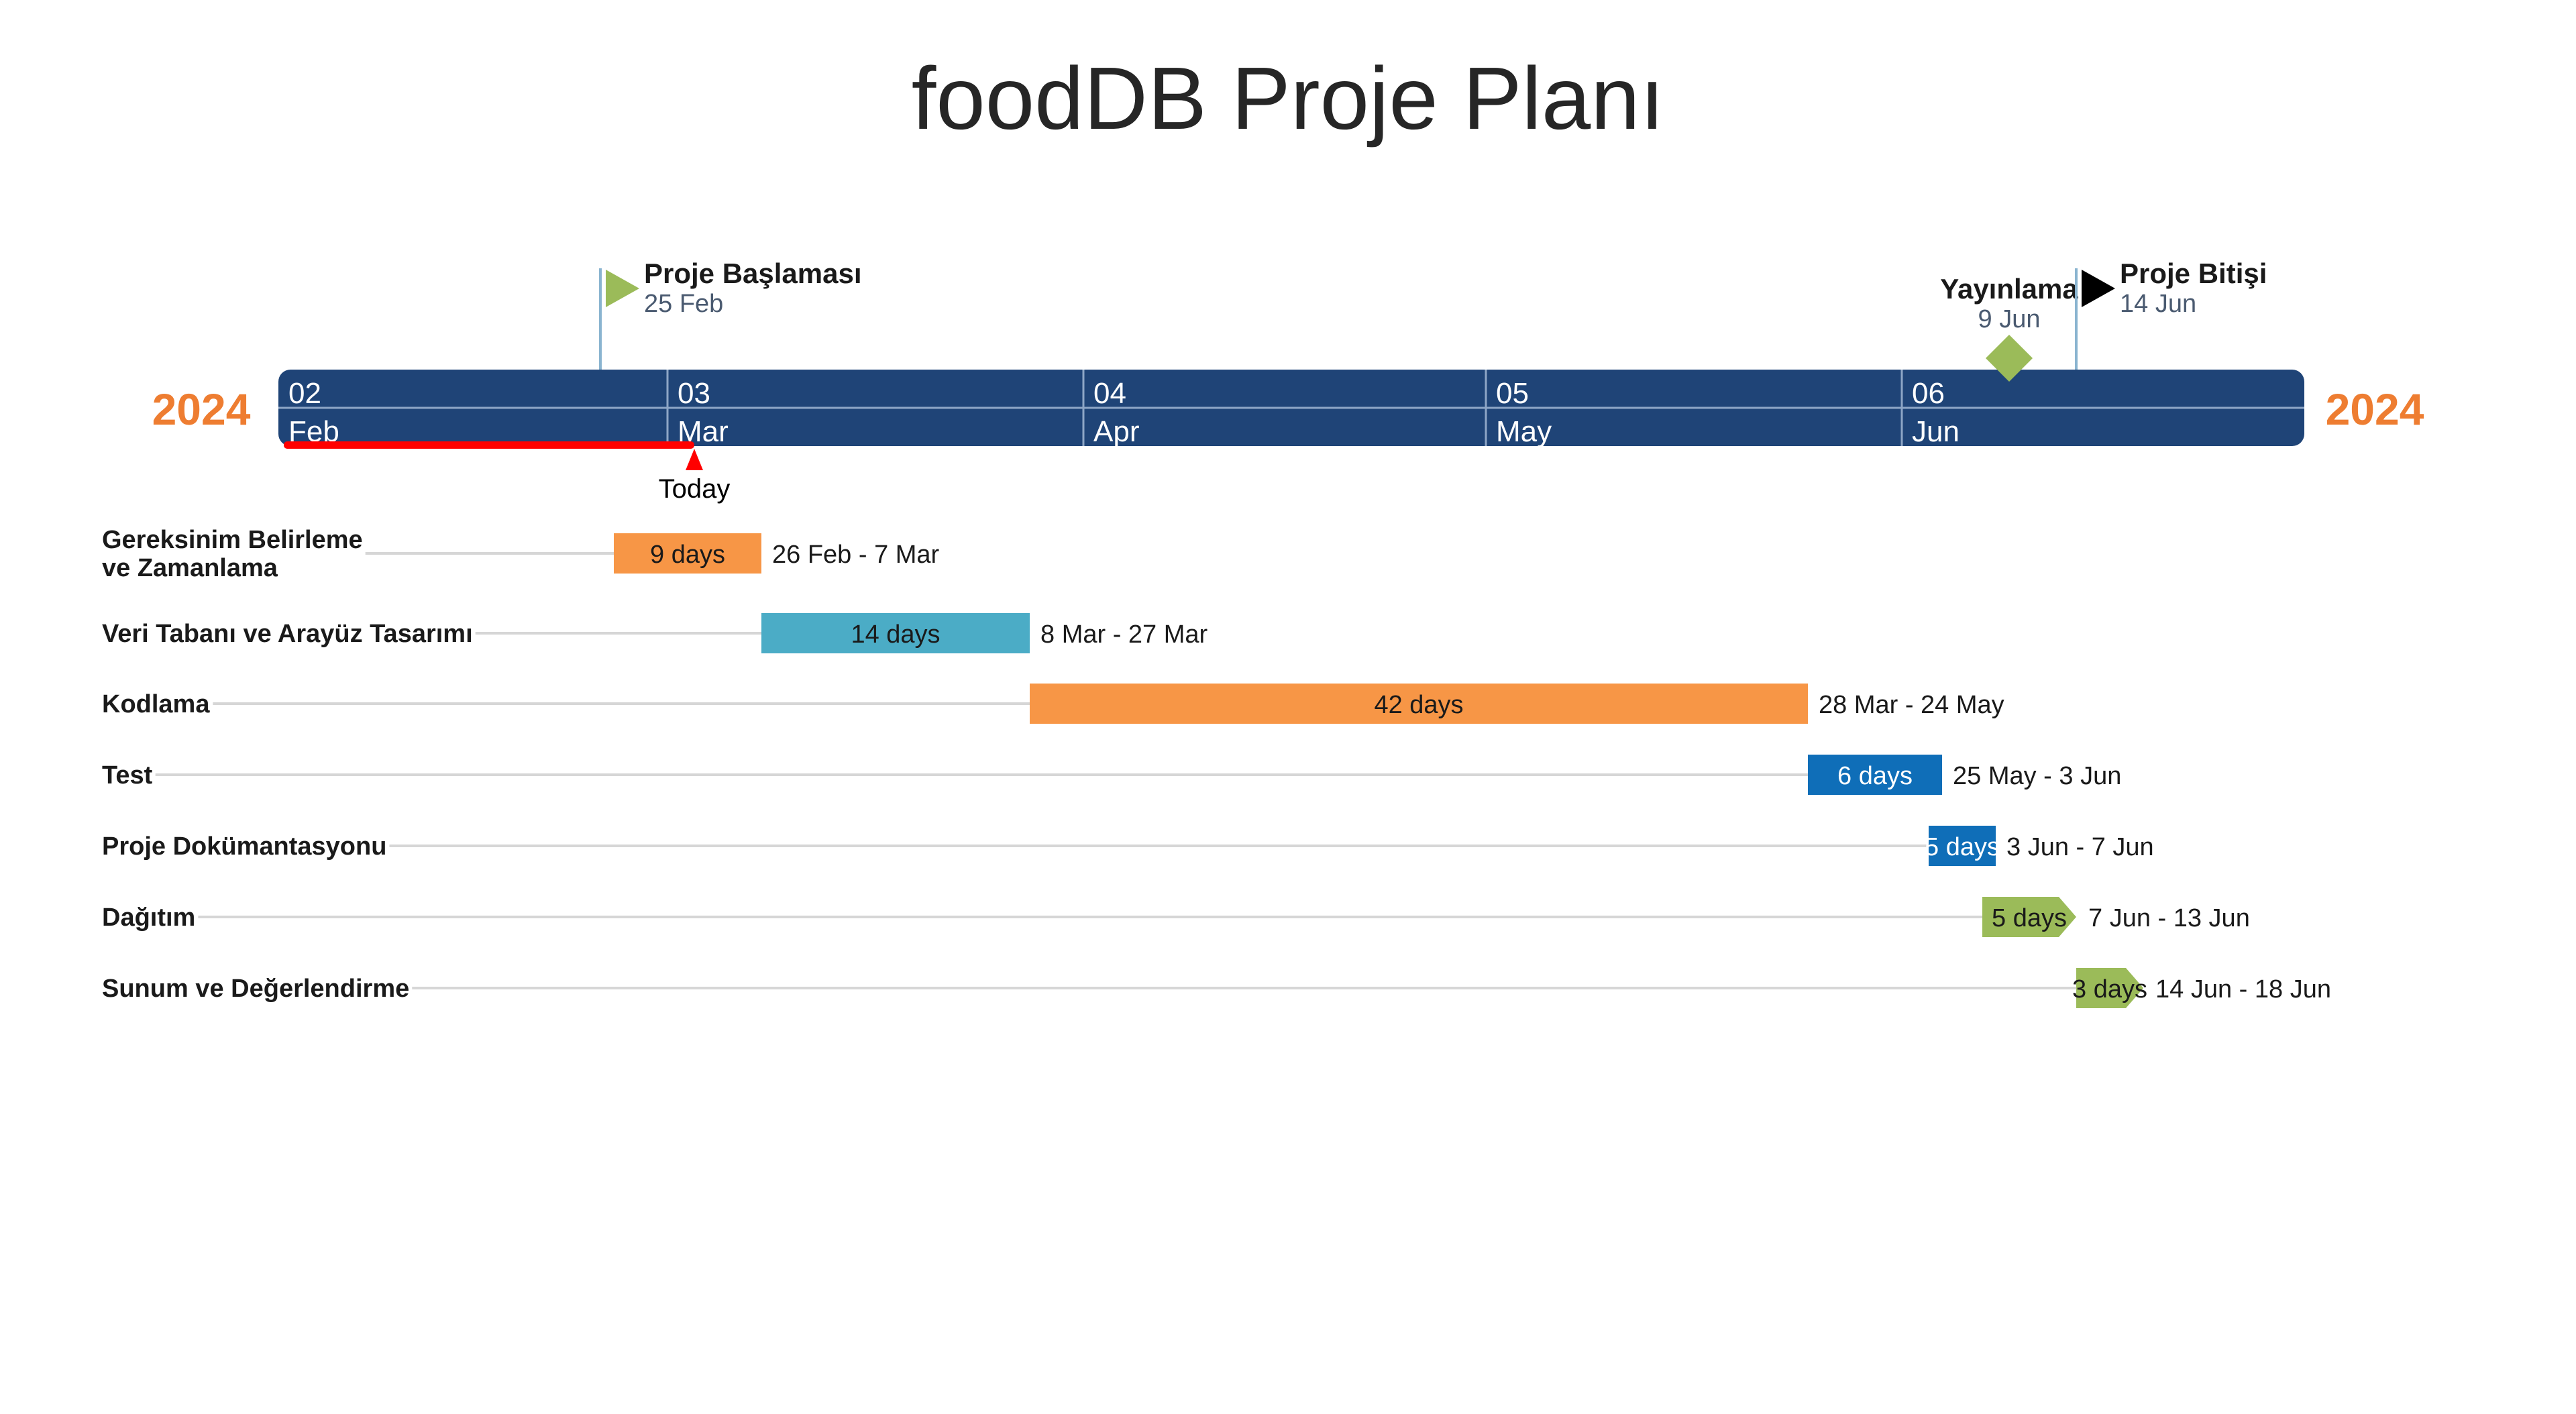 The height and width of the screenshot is (1414, 2576). Describe the element at coordinates (304, 393) in the screenshot. I see `timeline-tick-number: 02` at that location.